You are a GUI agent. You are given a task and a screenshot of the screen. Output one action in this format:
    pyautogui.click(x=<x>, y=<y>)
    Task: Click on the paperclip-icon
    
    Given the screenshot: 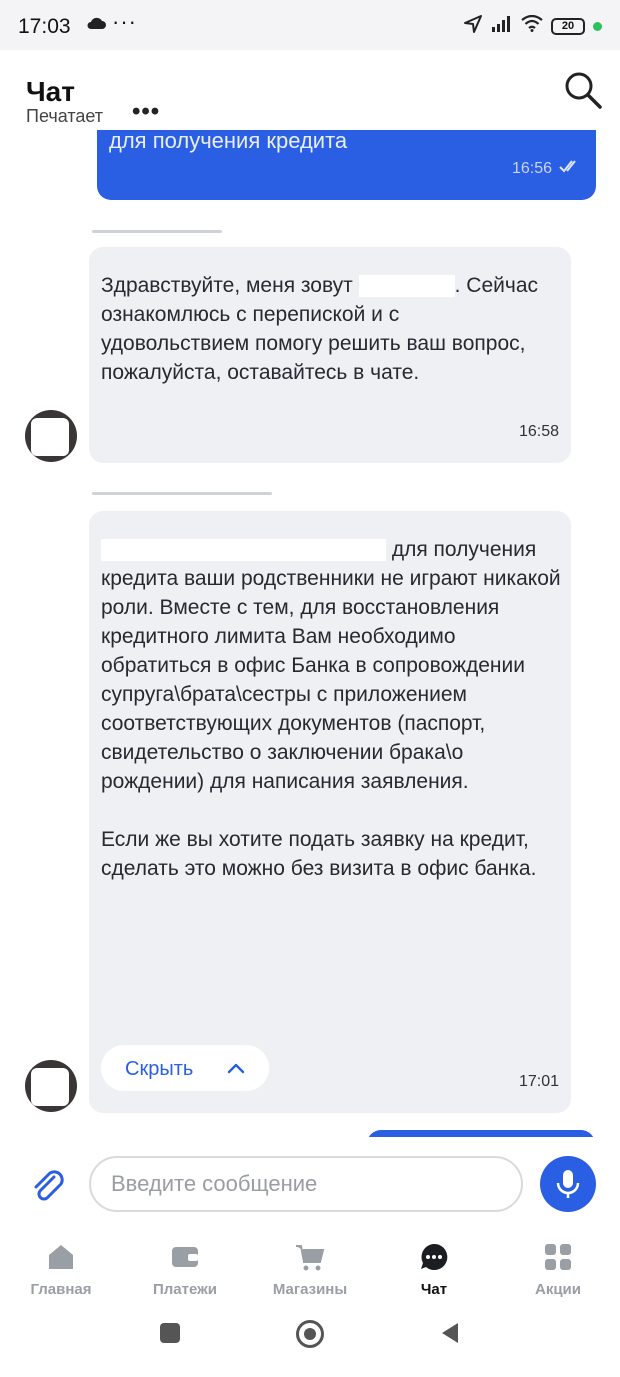 What is the action you would take?
    pyautogui.click(x=49, y=1185)
    